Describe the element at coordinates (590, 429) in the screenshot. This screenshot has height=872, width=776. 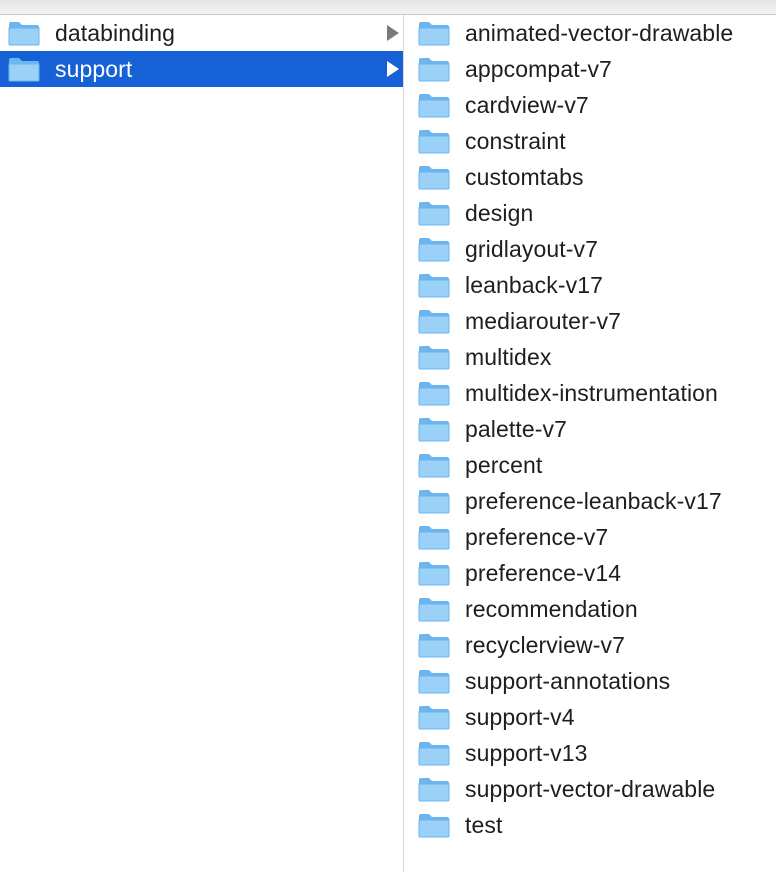
I see `folder-row: palette-v7` at that location.